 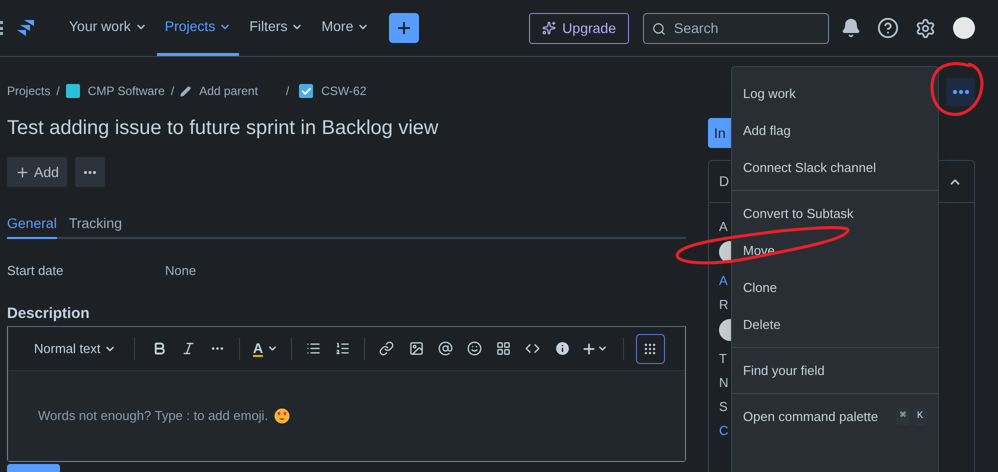 What do you see at coordinates (723, 357) in the screenshot?
I see `field-label: T` at bounding box center [723, 357].